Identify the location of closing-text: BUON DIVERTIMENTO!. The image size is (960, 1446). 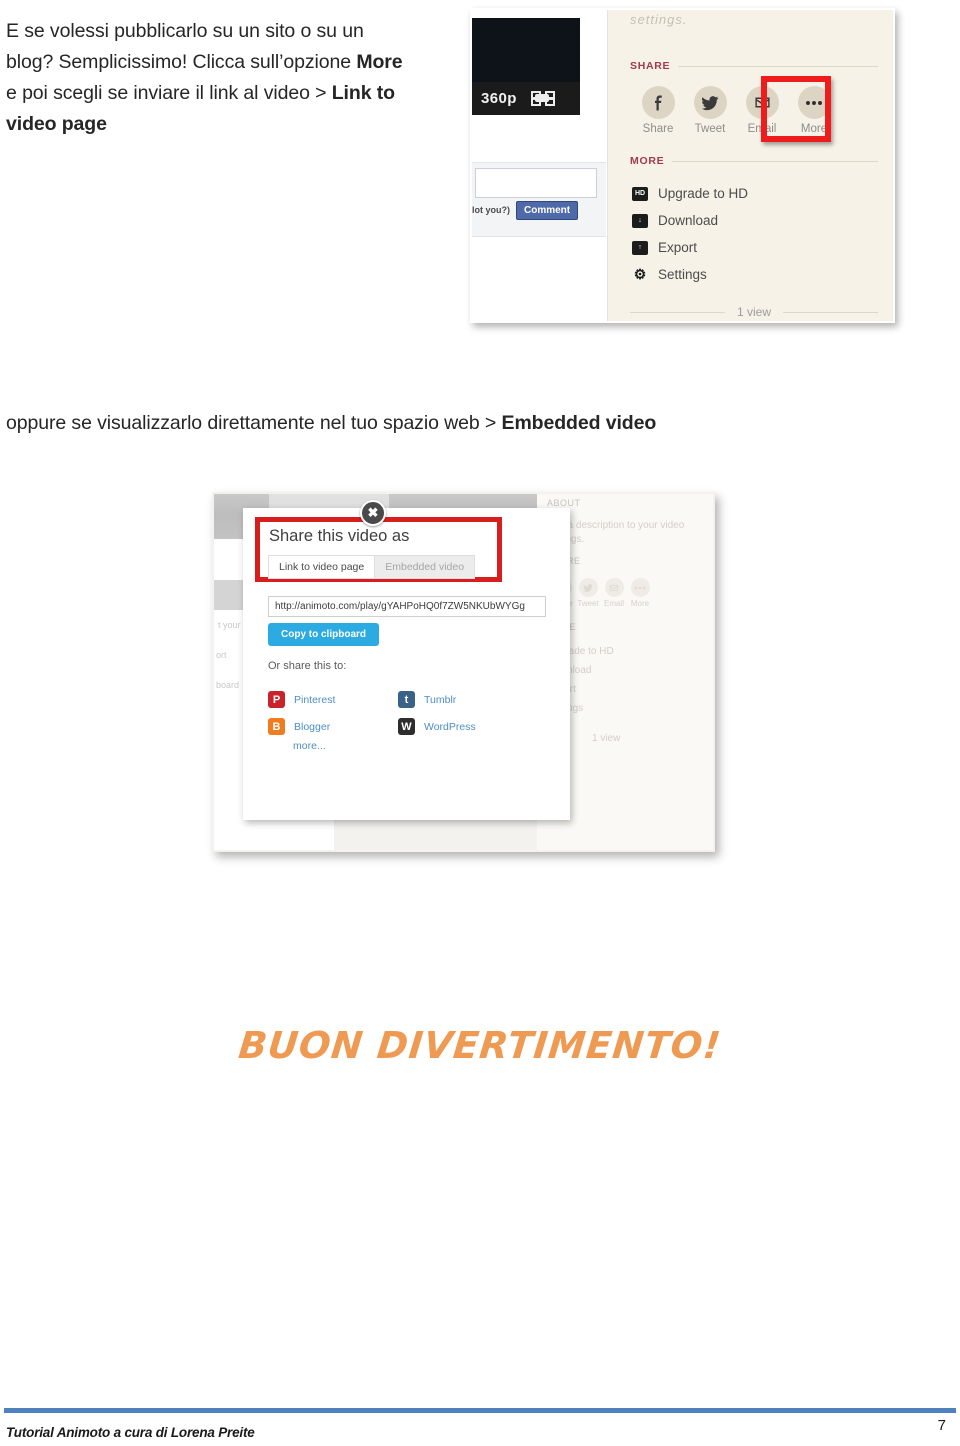
(480, 1045).